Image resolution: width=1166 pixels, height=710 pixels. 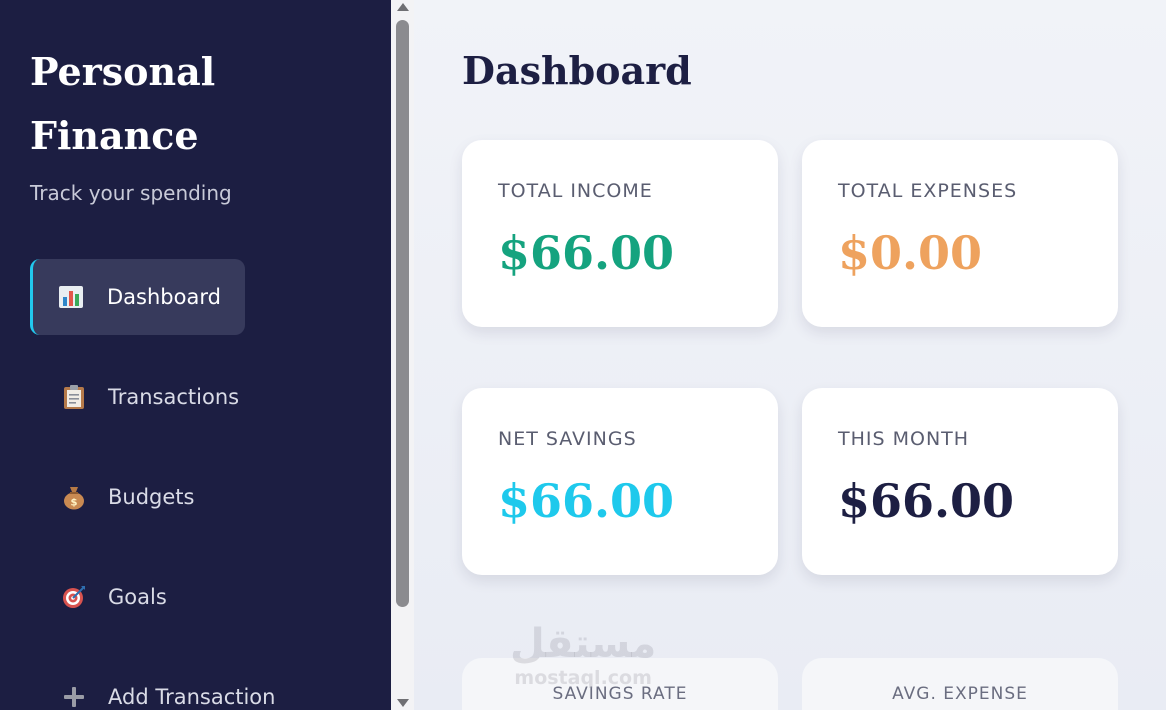 What do you see at coordinates (575, 191) in the screenshot?
I see `card-label: TOTAL INCOME` at bounding box center [575, 191].